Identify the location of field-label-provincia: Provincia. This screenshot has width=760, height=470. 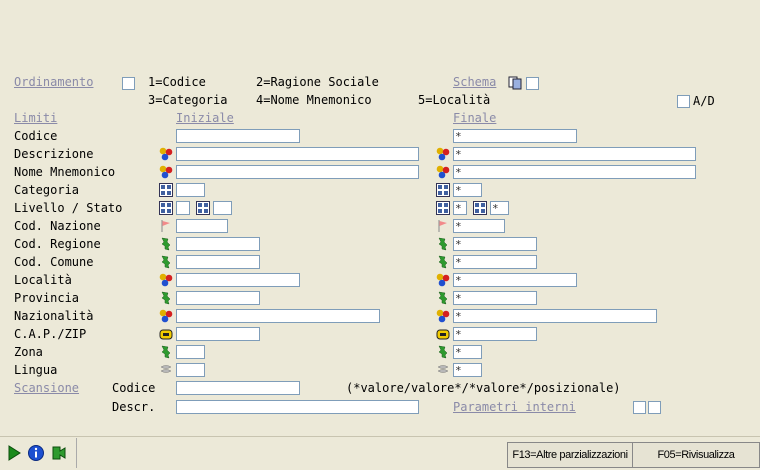
(47, 298).